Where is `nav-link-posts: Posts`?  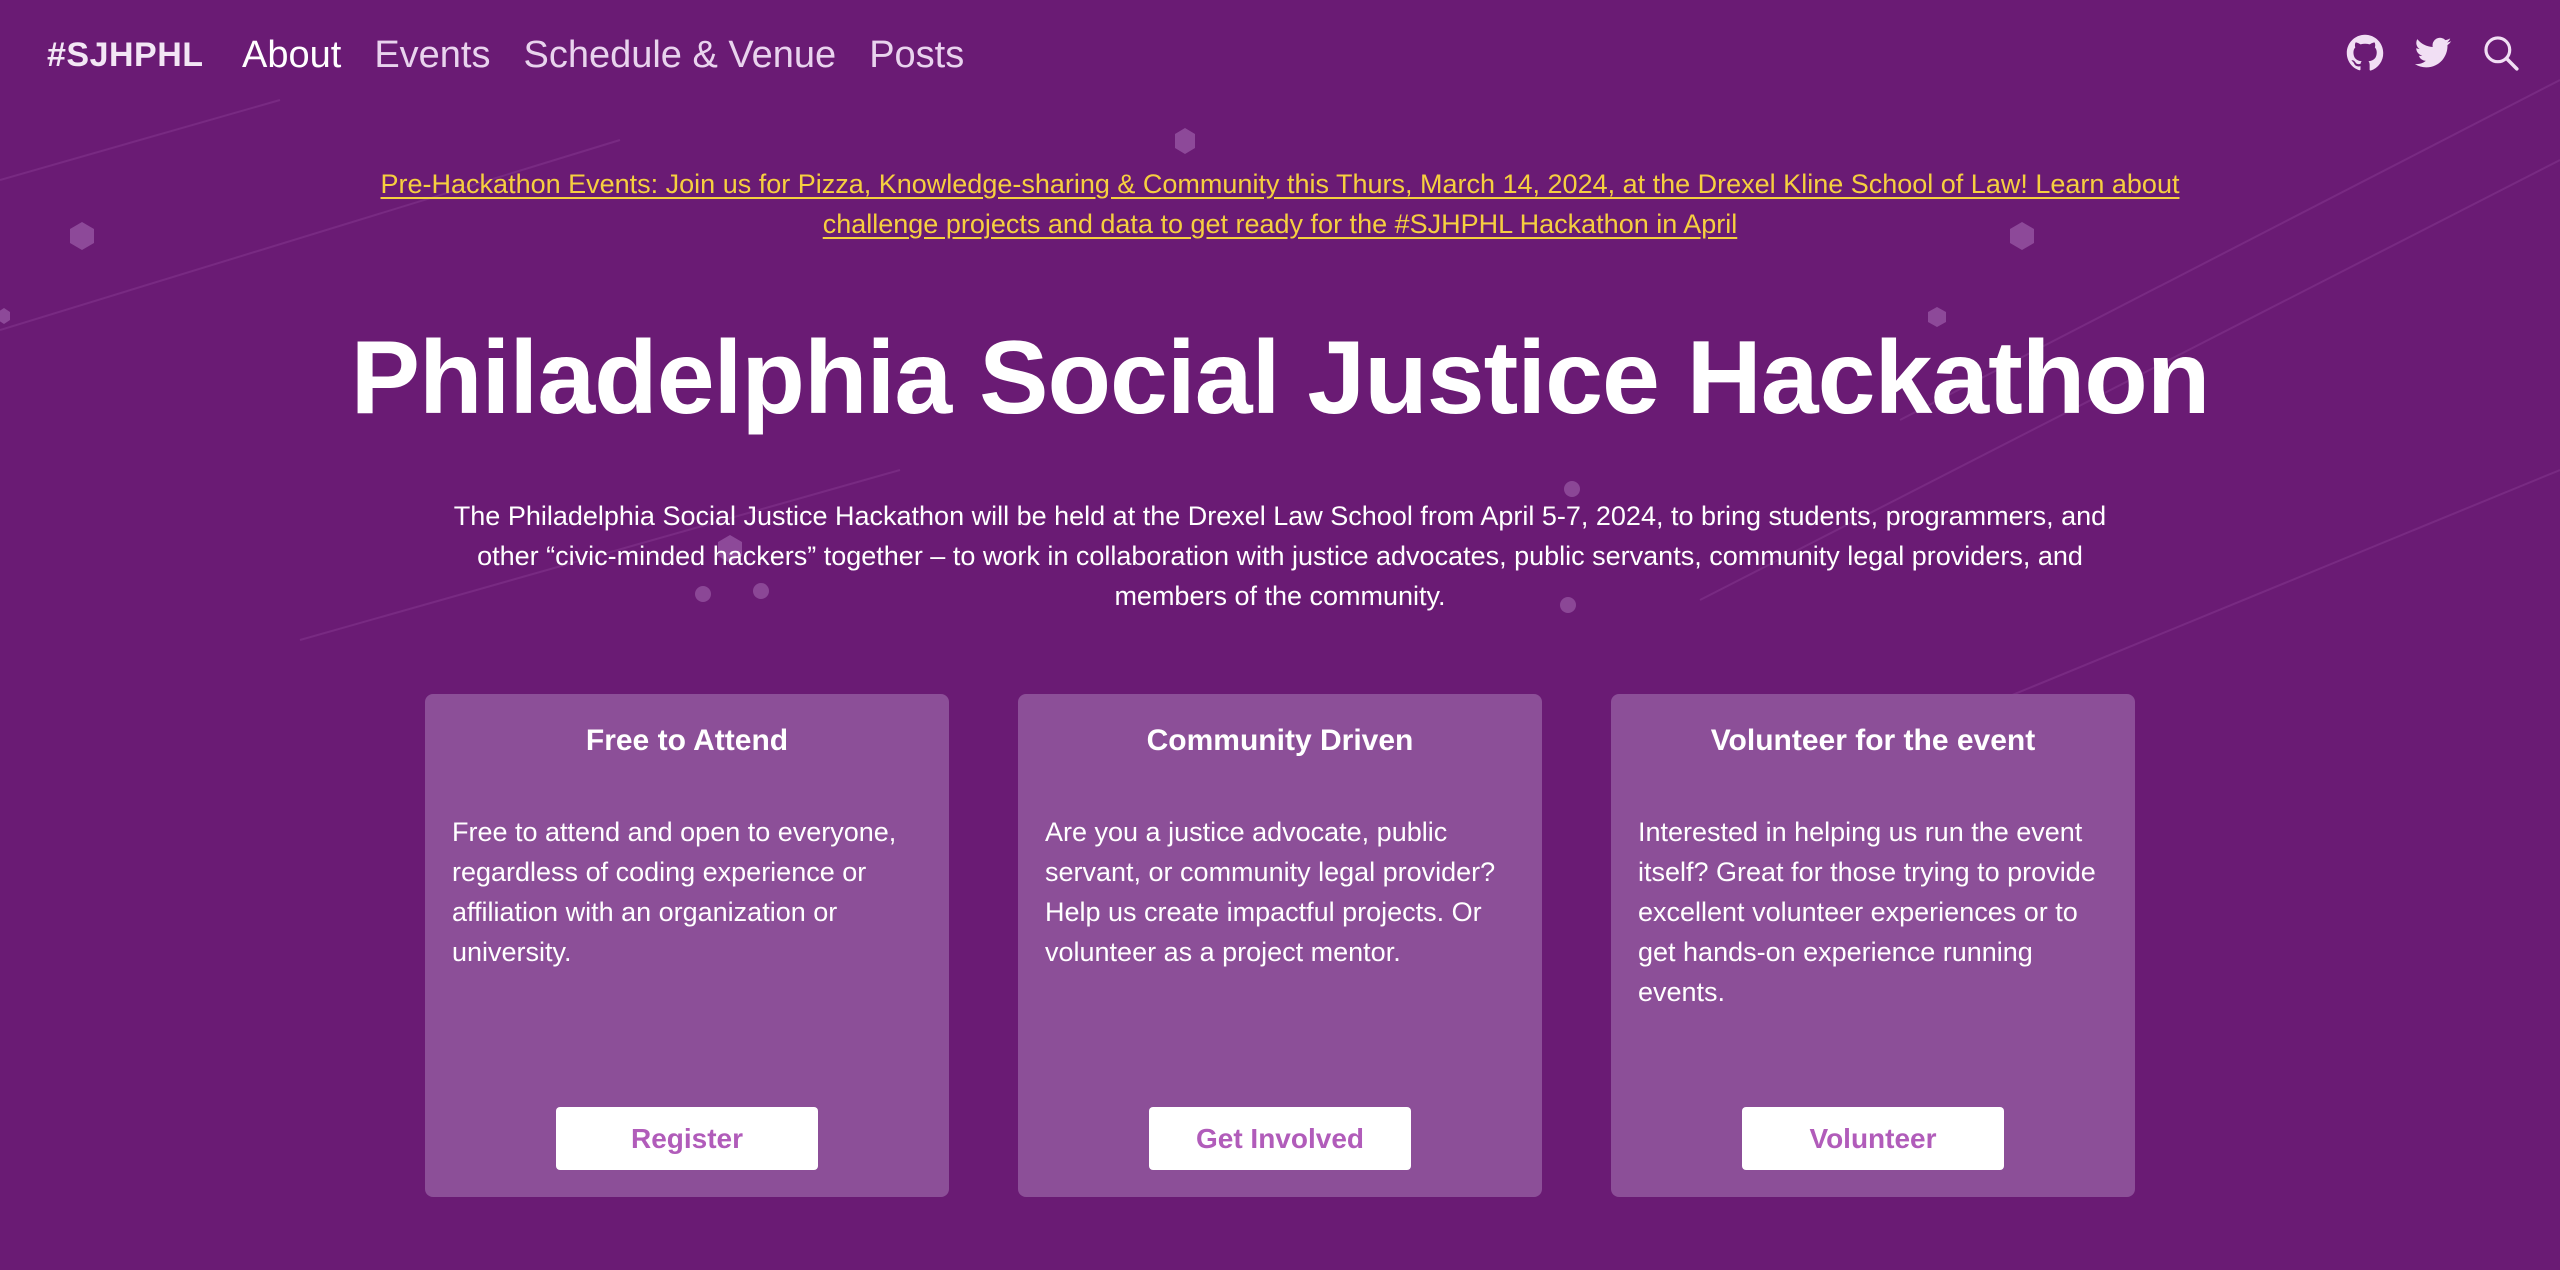
nav-link-posts: Posts is located at coordinates (916, 55).